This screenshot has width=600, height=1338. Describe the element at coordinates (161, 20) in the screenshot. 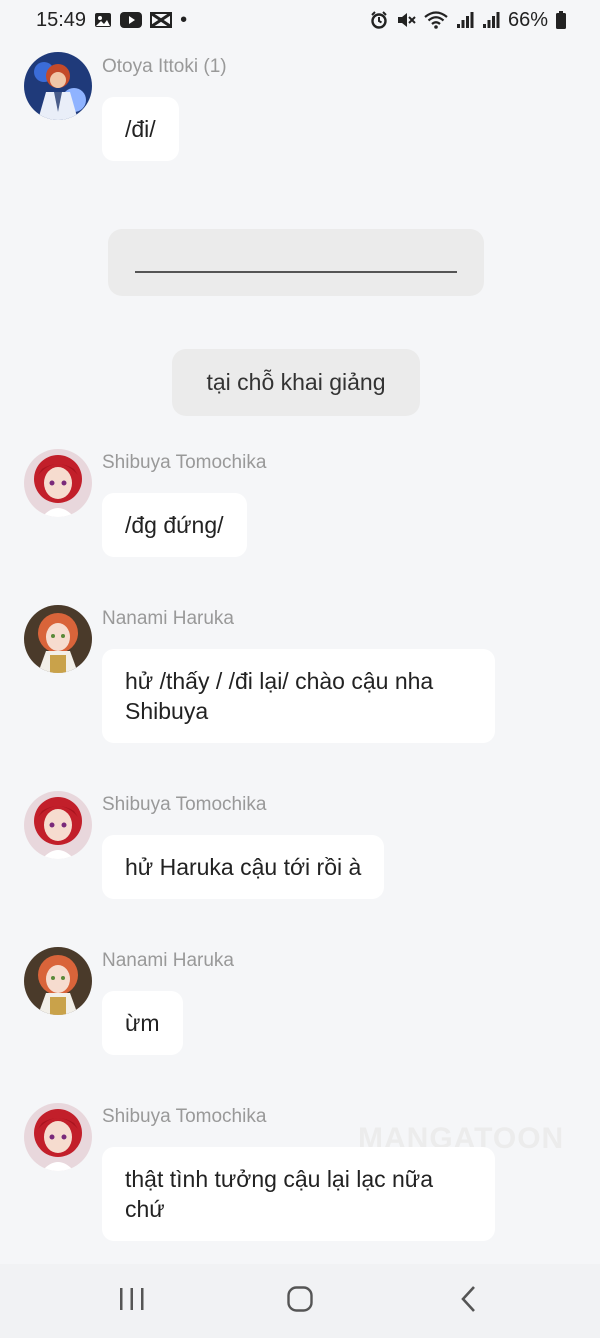

I see `capcut-icon` at that location.